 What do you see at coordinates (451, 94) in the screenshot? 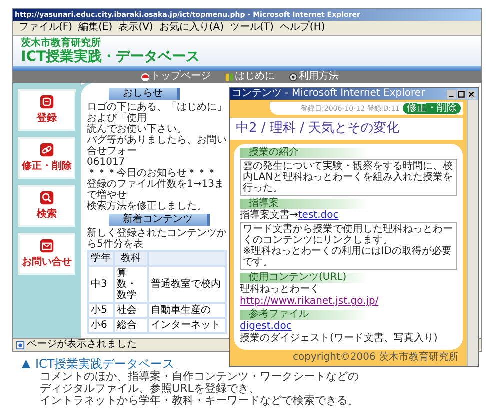
I see `minimize-icon` at bounding box center [451, 94].